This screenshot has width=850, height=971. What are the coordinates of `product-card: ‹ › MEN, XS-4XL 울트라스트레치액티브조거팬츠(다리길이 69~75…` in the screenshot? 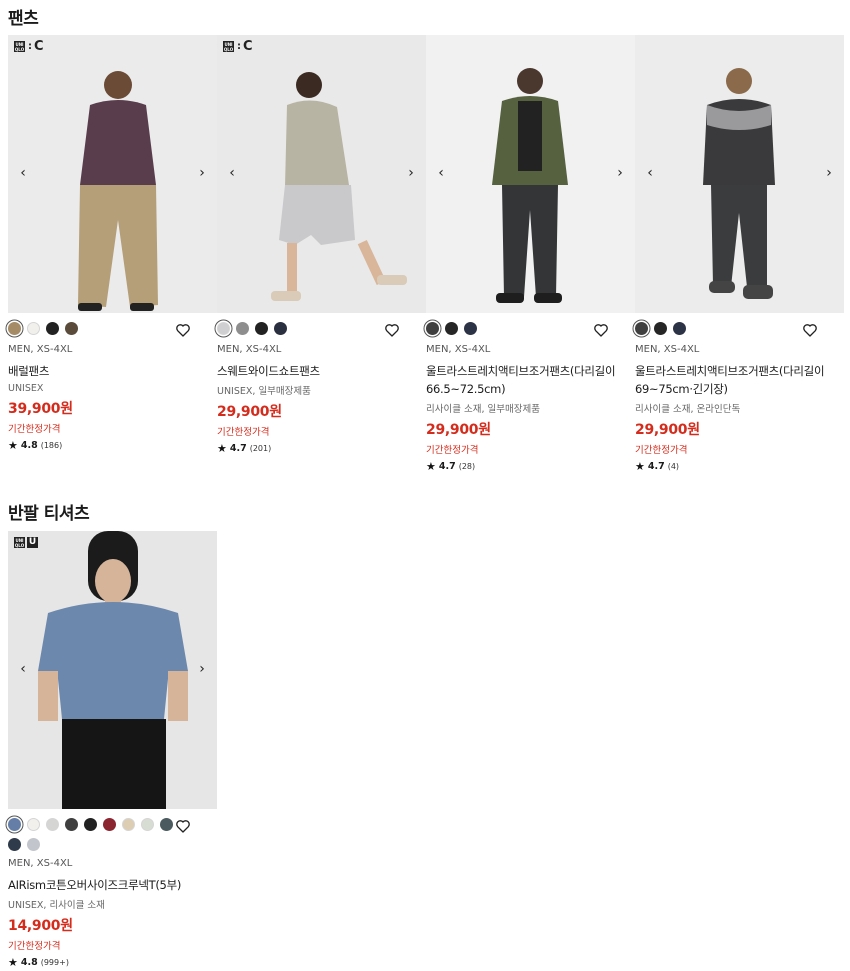 It's located at (739, 254).